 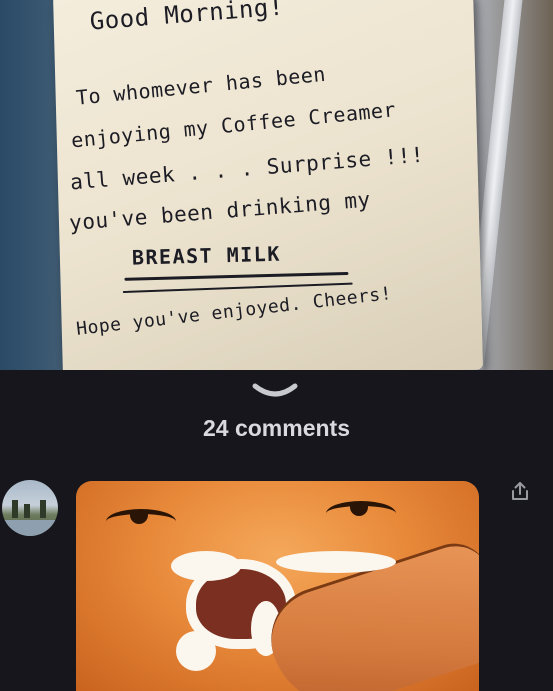 I want to click on note-line: you've been drinking my, so click(x=220, y=211).